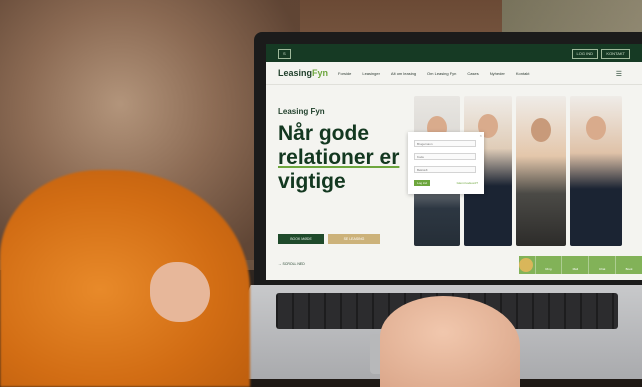  Describe the element at coordinates (615, 54) in the screenshot. I see `topbar-contact-chip: KONTAKT` at that location.